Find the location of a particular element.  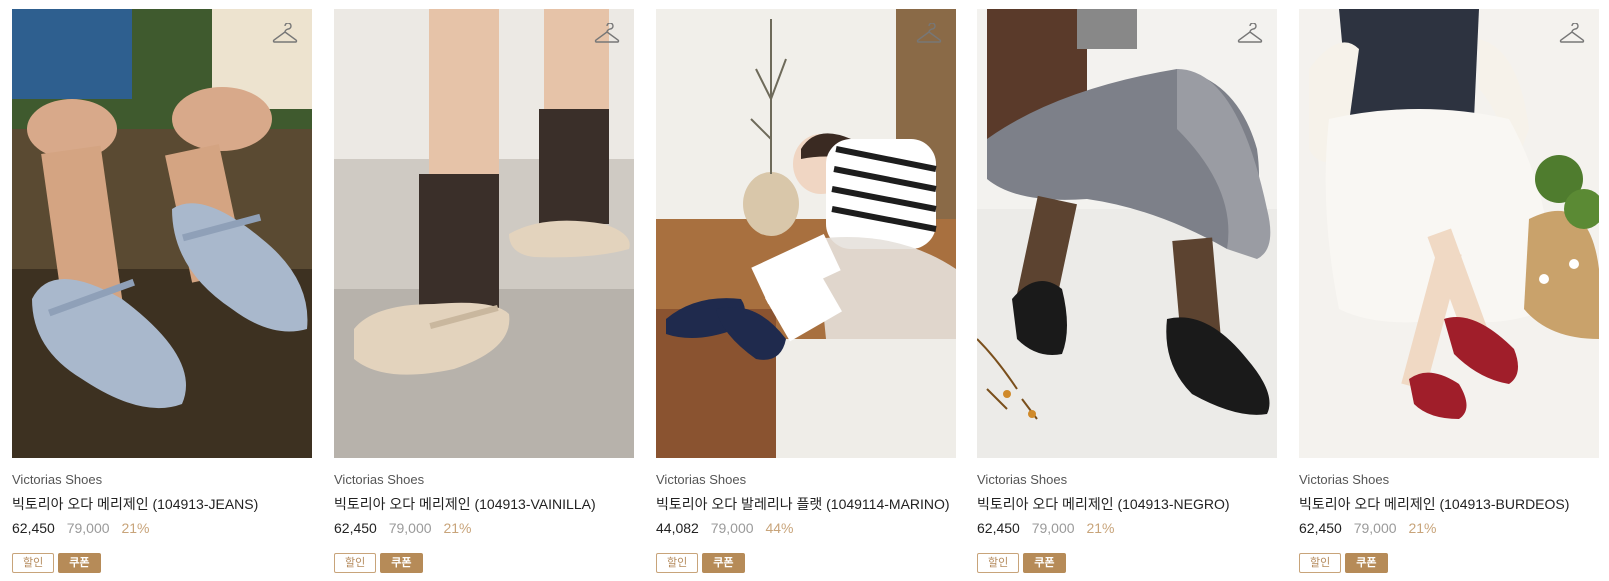

discount-rate: 44% is located at coordinates (779, 528).